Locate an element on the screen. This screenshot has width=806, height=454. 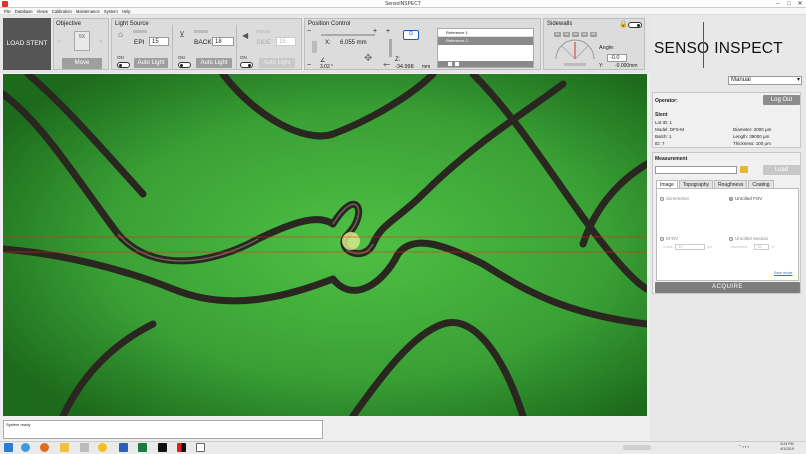
reference-item: Reference 2 is located at coordinates (485, 41).